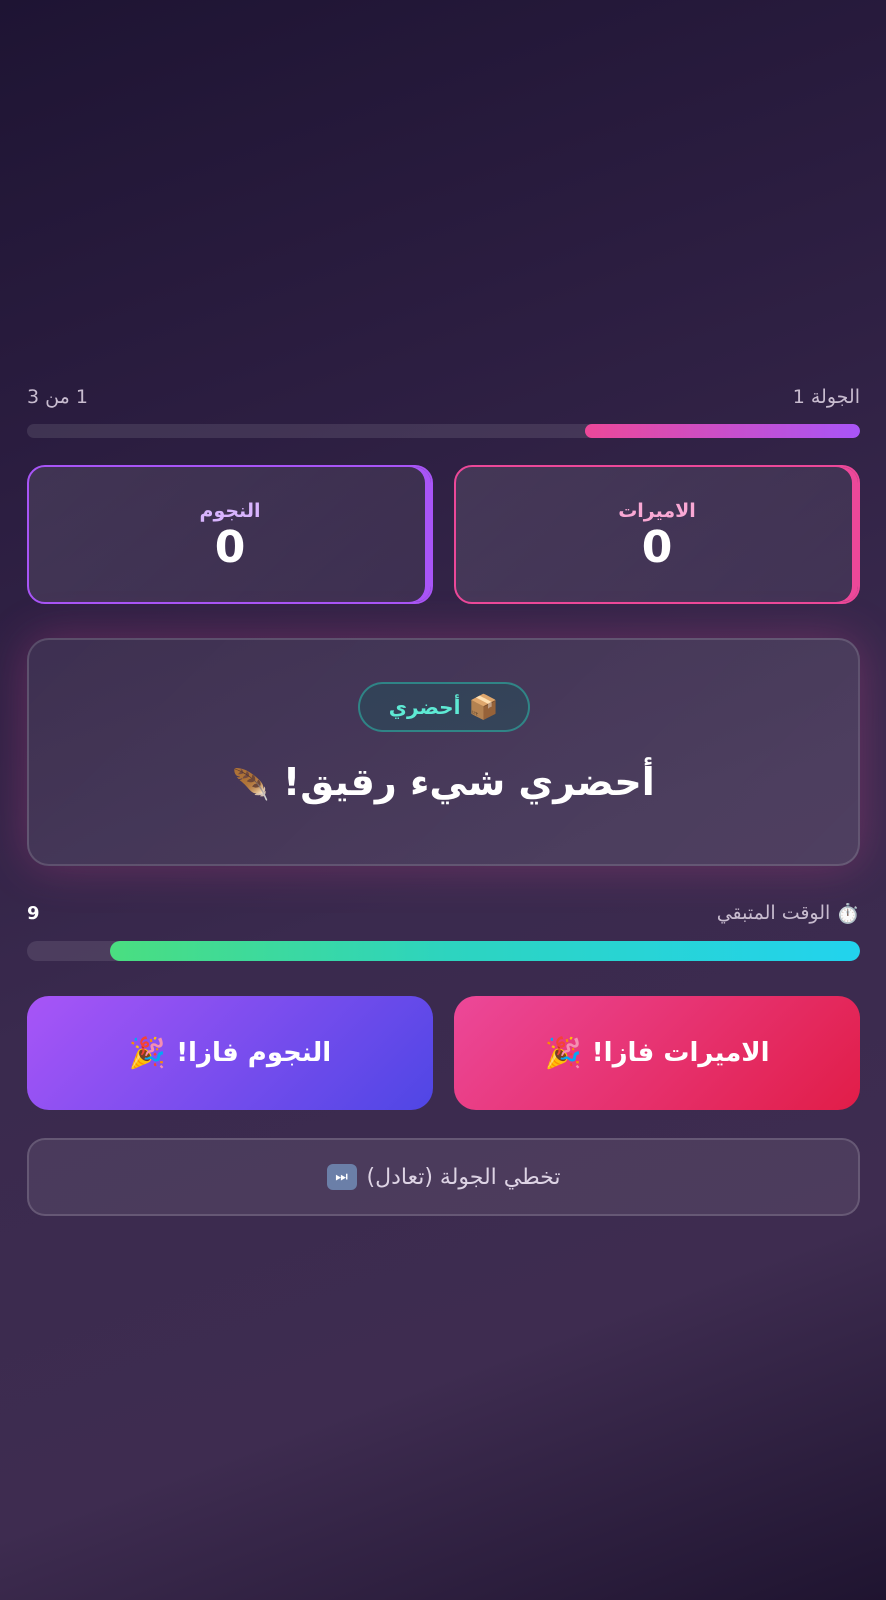  What do you see at coordinates (722, 431) in the screenshot?
I see `round-progress-fill` at bounding box center [722, 431].